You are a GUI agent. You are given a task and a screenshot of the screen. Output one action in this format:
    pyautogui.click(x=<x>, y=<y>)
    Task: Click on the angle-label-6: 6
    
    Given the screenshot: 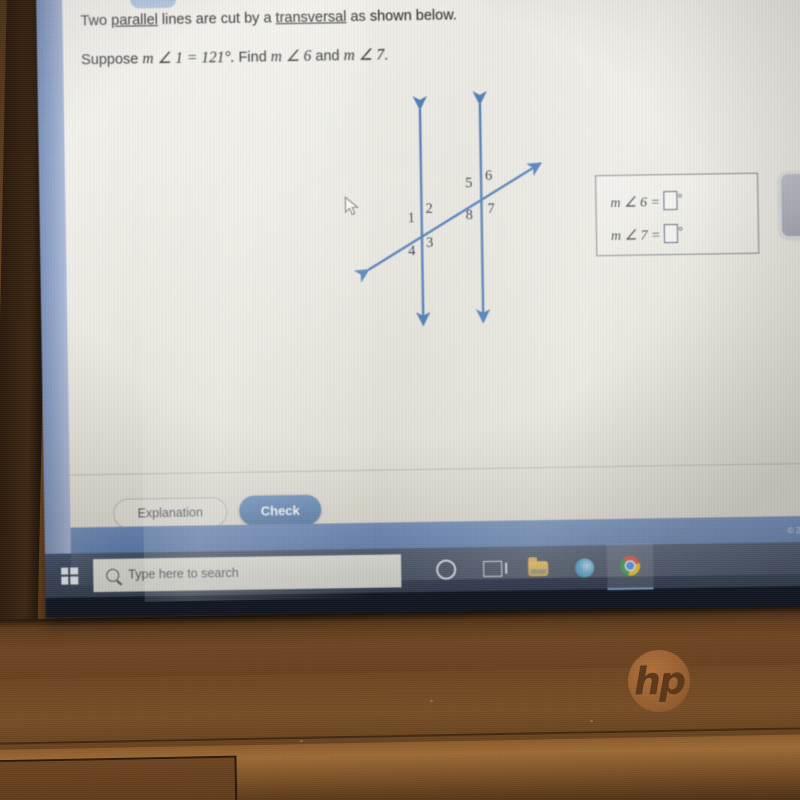 What is the action you would take?
    pyautogui.click(x=489, y=176)
    